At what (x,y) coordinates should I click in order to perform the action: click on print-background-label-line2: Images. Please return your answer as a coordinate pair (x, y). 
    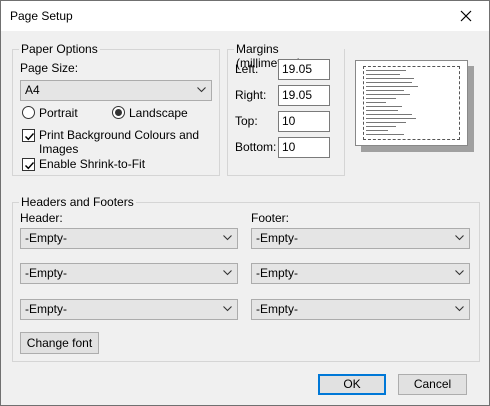
    Looking at the image, I should click on (59, 149).